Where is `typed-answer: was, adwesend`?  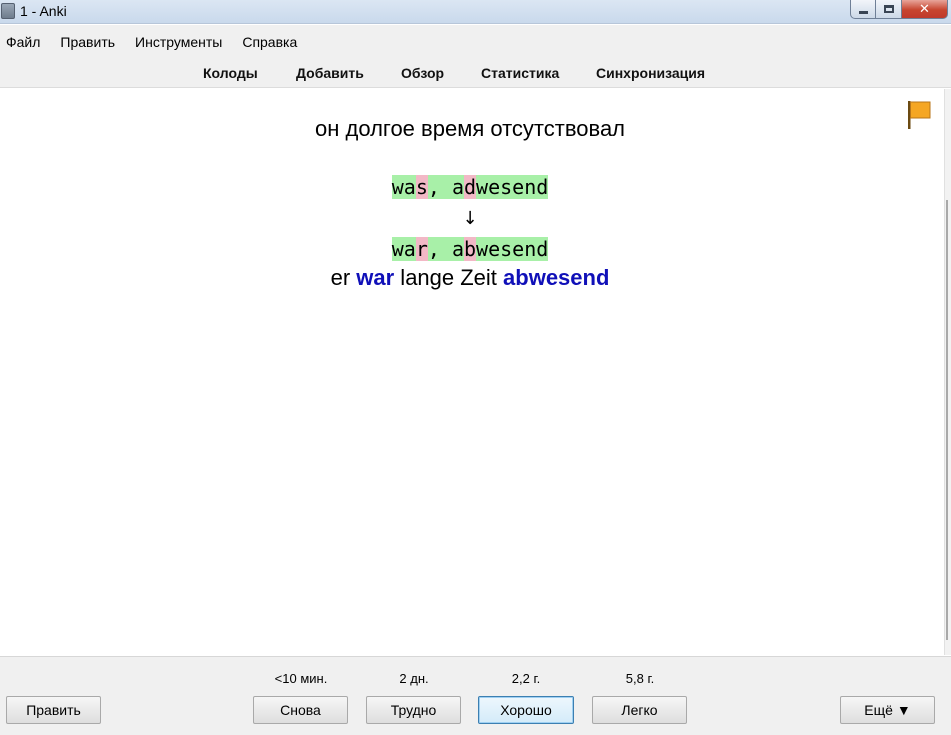 typed-answer: was, adwesend is located at coordinates (470, 187).